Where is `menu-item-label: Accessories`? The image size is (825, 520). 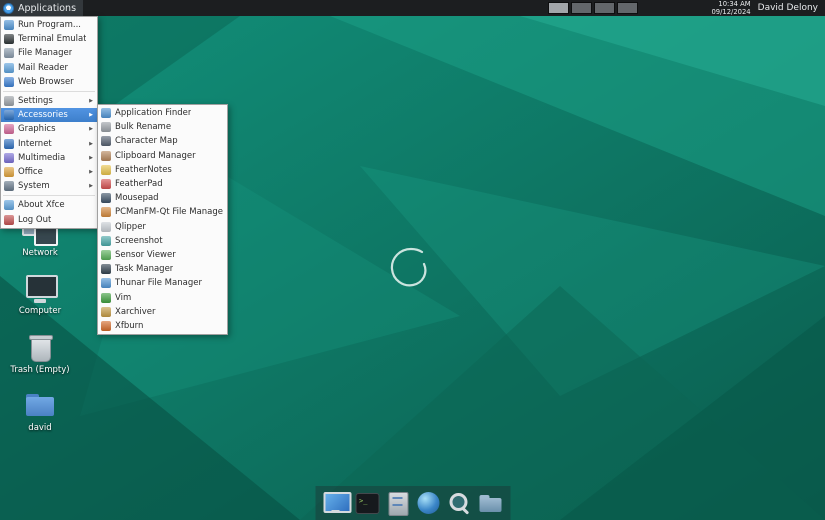
menu-item-label: Accessories is located at coordinates (43, 115).